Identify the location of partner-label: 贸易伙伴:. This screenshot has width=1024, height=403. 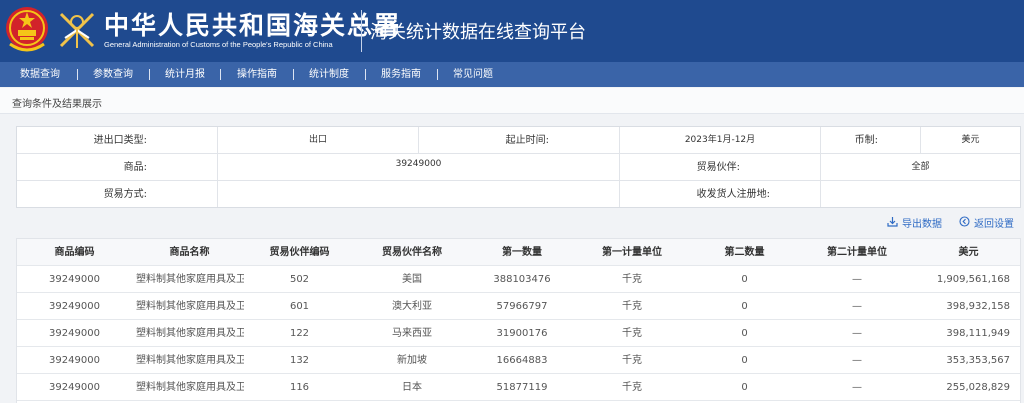
(720, 167).